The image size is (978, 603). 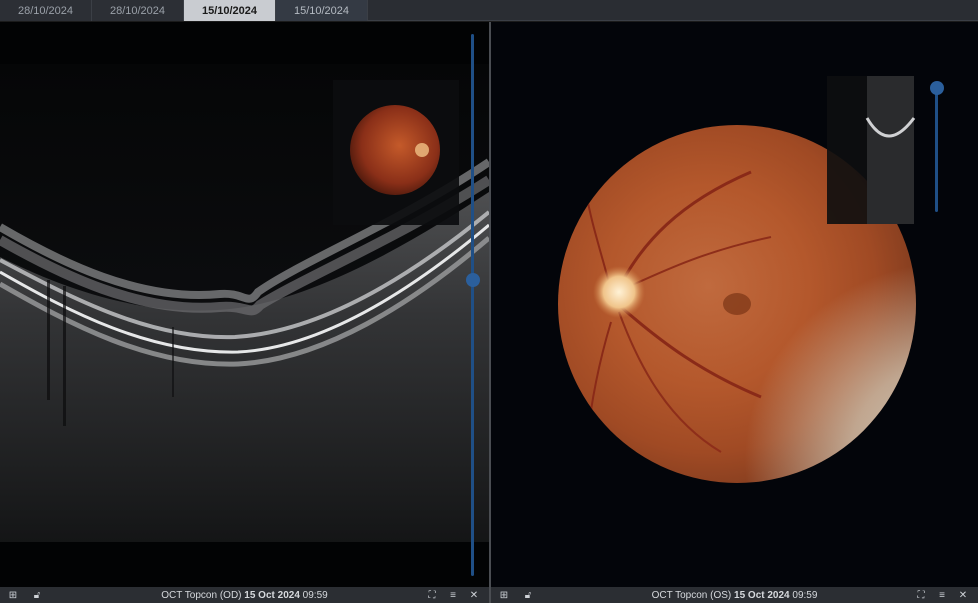 I want to click on oct-thumbnail, so click(x=890, y=150).